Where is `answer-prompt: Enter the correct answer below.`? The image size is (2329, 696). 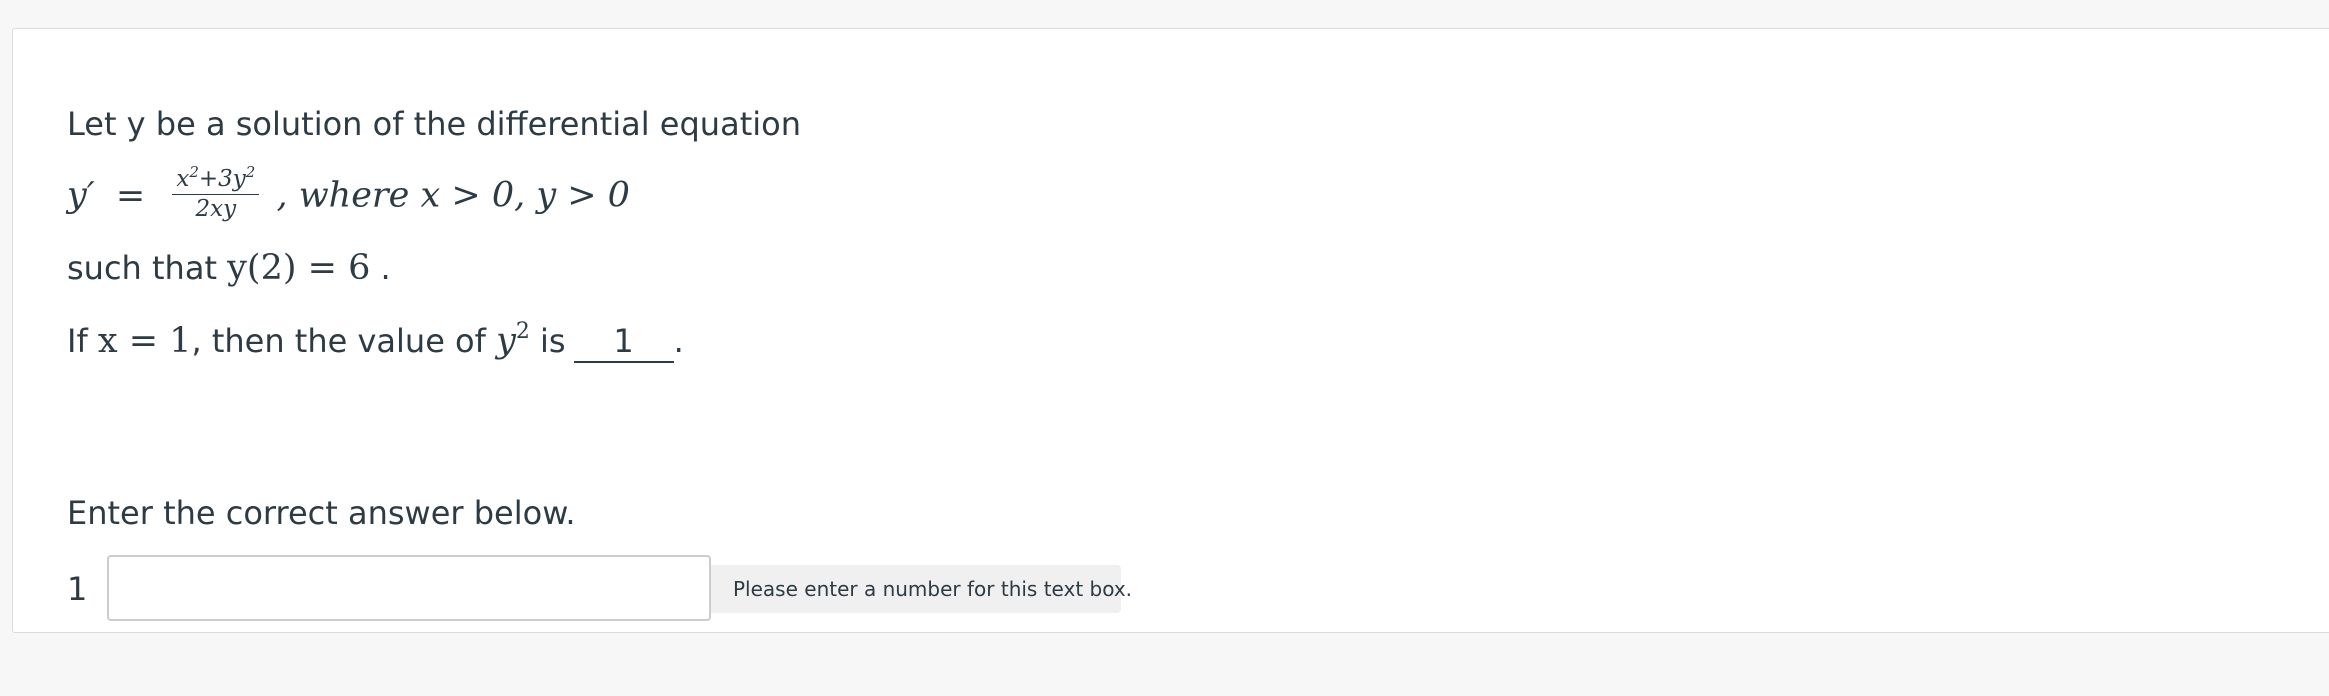
answer-prompt: Enter the correct answer below. is located at coordinates (321, 513).